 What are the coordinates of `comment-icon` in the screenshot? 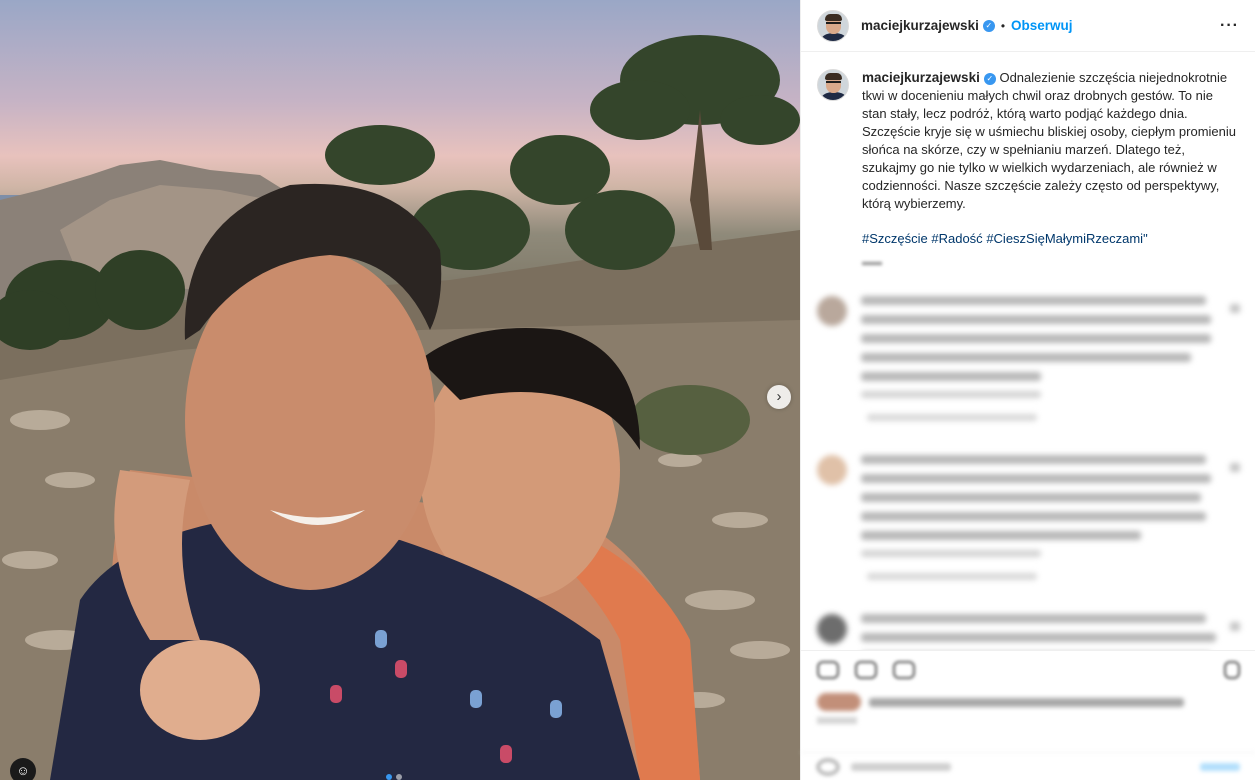 It's located at (866, 670).